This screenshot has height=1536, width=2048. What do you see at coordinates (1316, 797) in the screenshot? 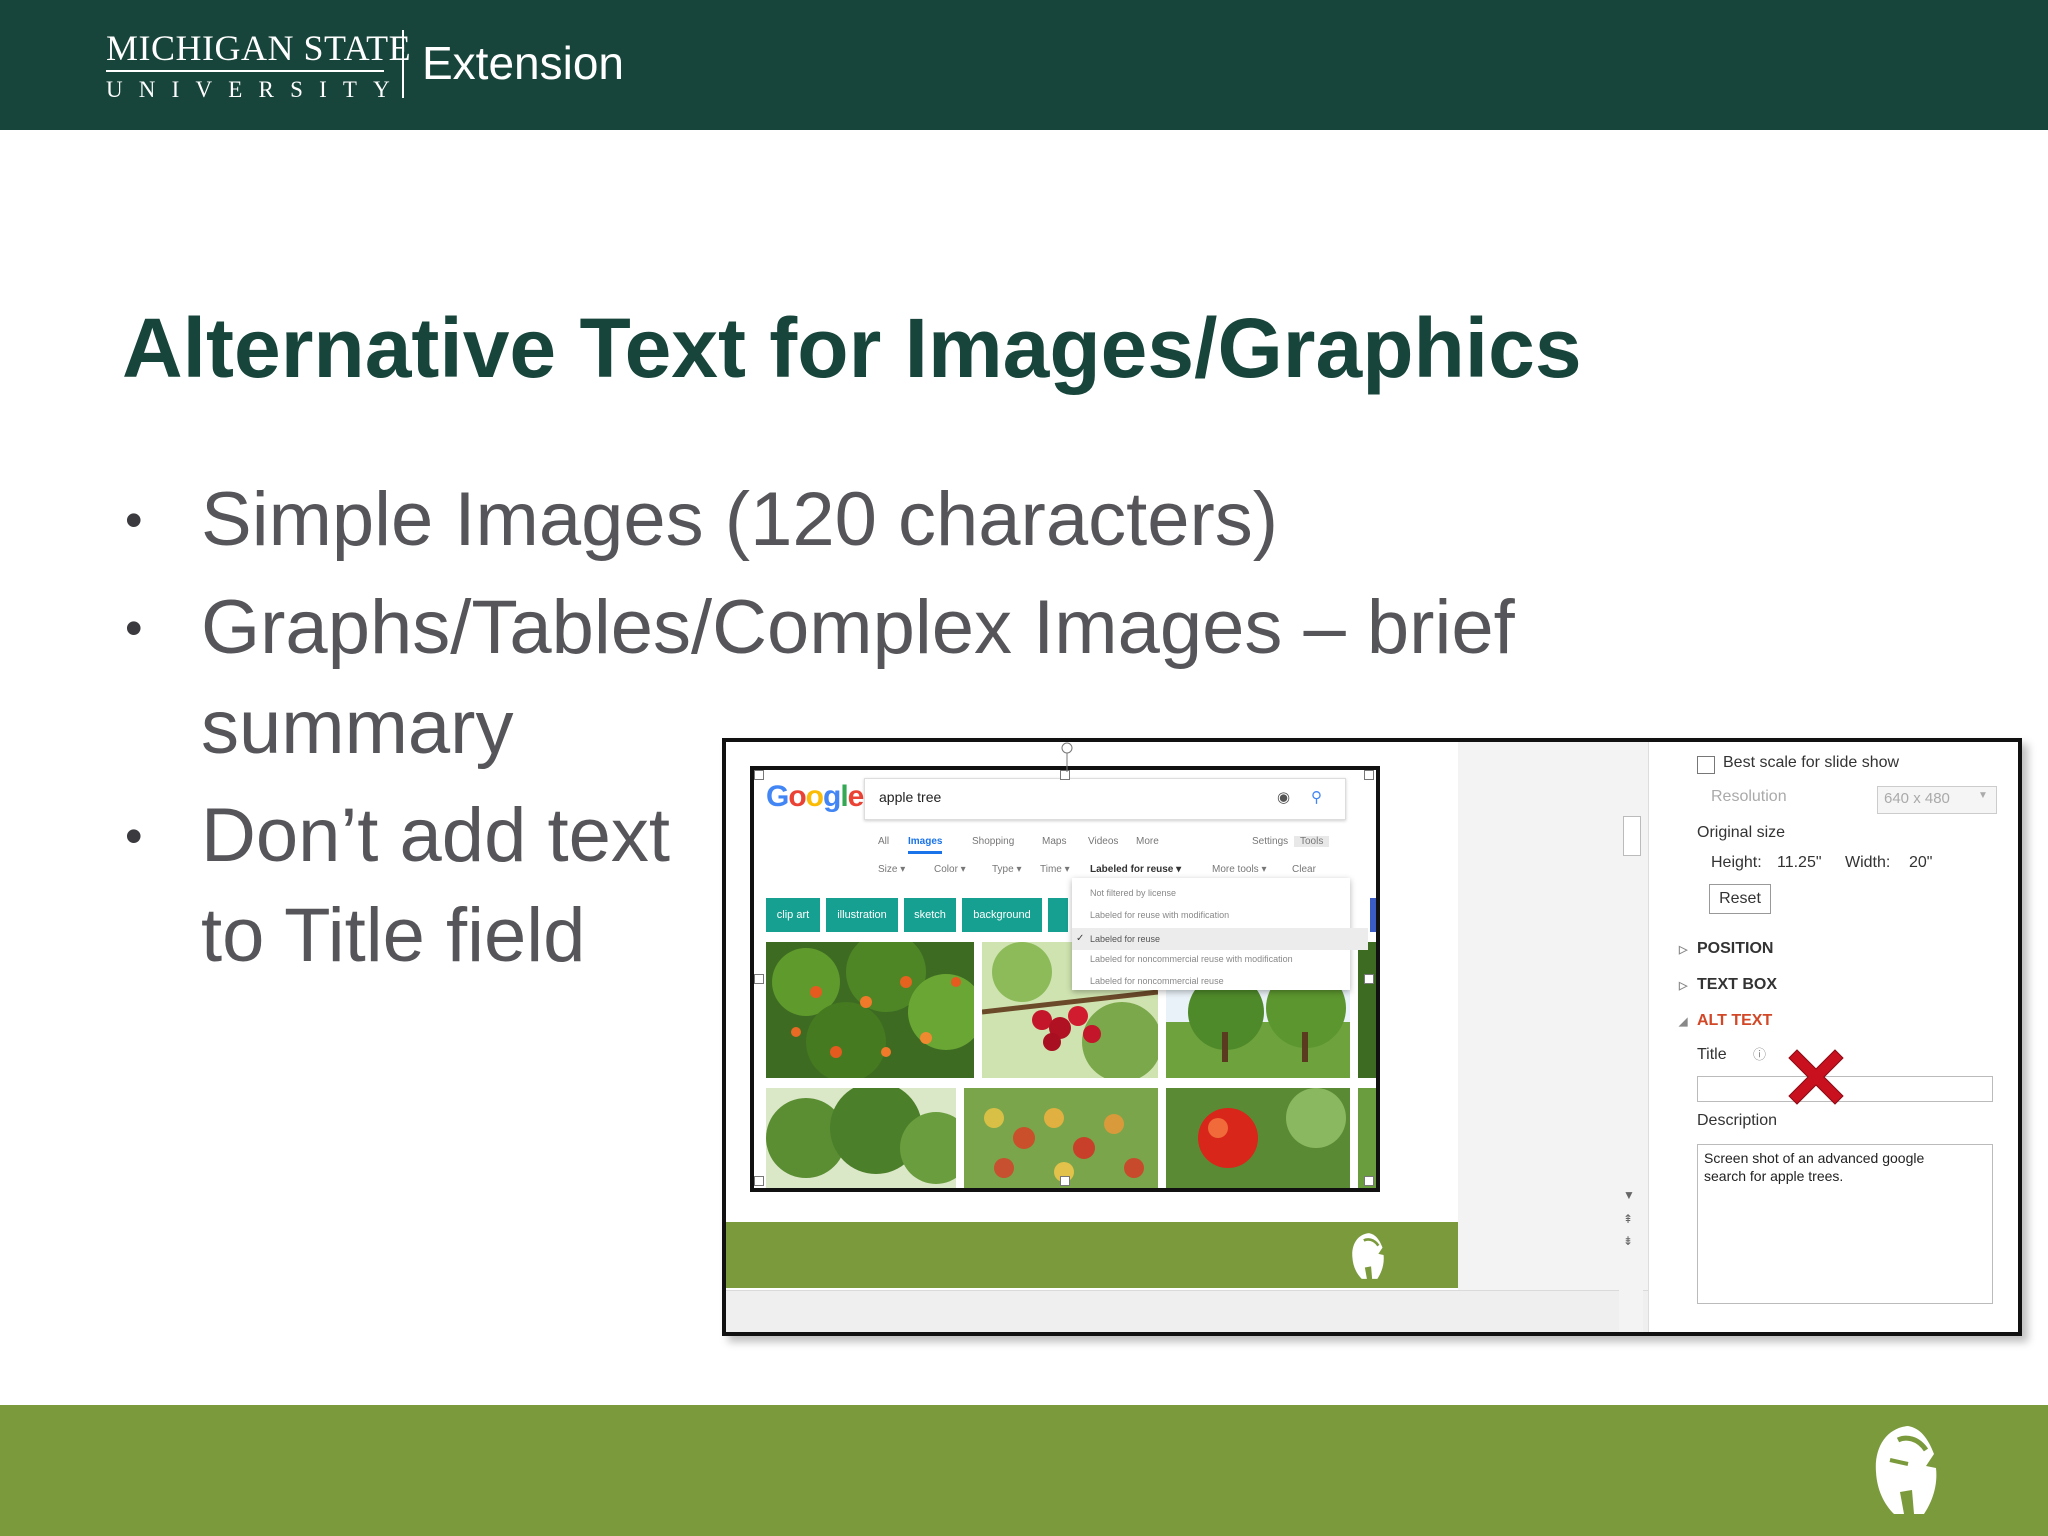
I see `search-icon: ⚲` at bounding box center [1316, 797].